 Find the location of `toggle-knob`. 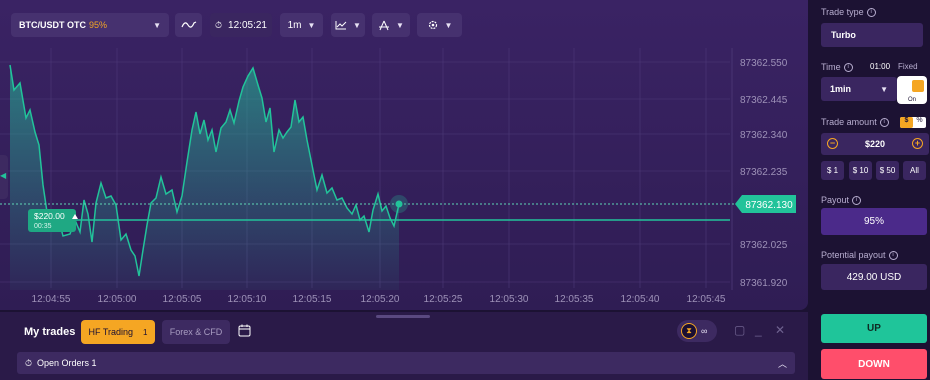

toggle-knob is located at coordinates (918, 86).